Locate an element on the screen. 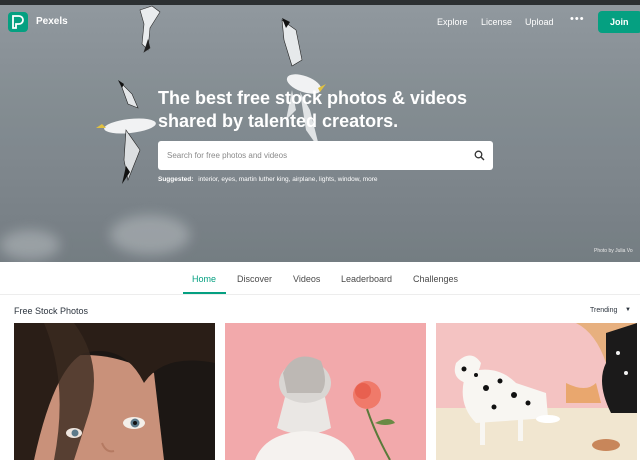 The height and width of the screenshot is (460, 640). search-icon is located at coordinates (479, 155).